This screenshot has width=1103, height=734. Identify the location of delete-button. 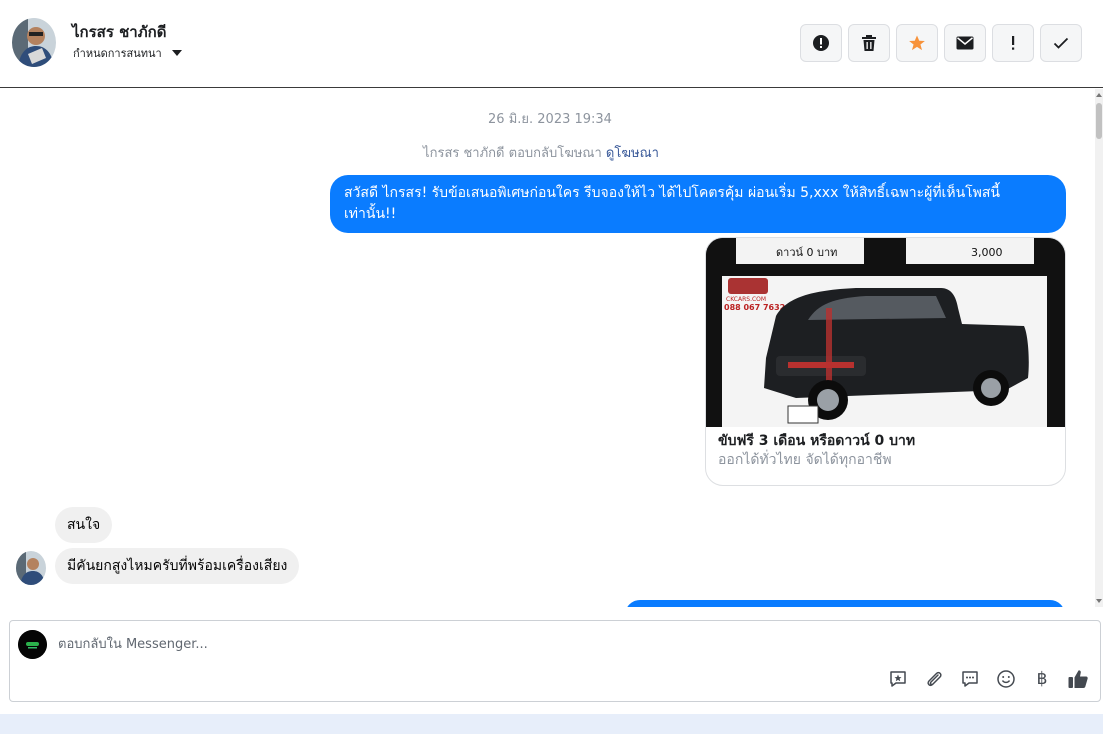
(869, 43).